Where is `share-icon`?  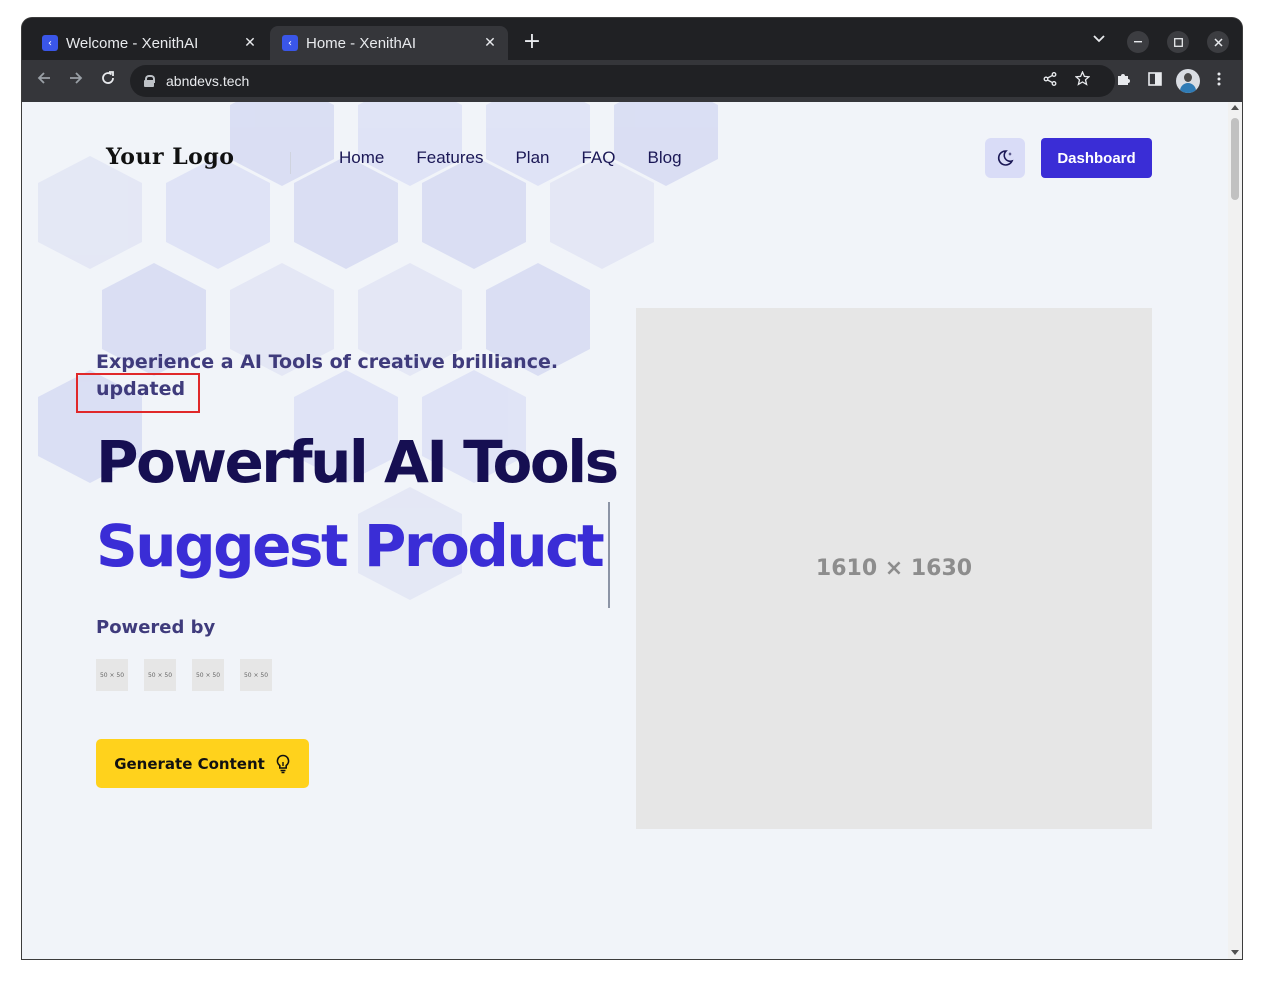 share-icon is located at coordinates (1050, 81).